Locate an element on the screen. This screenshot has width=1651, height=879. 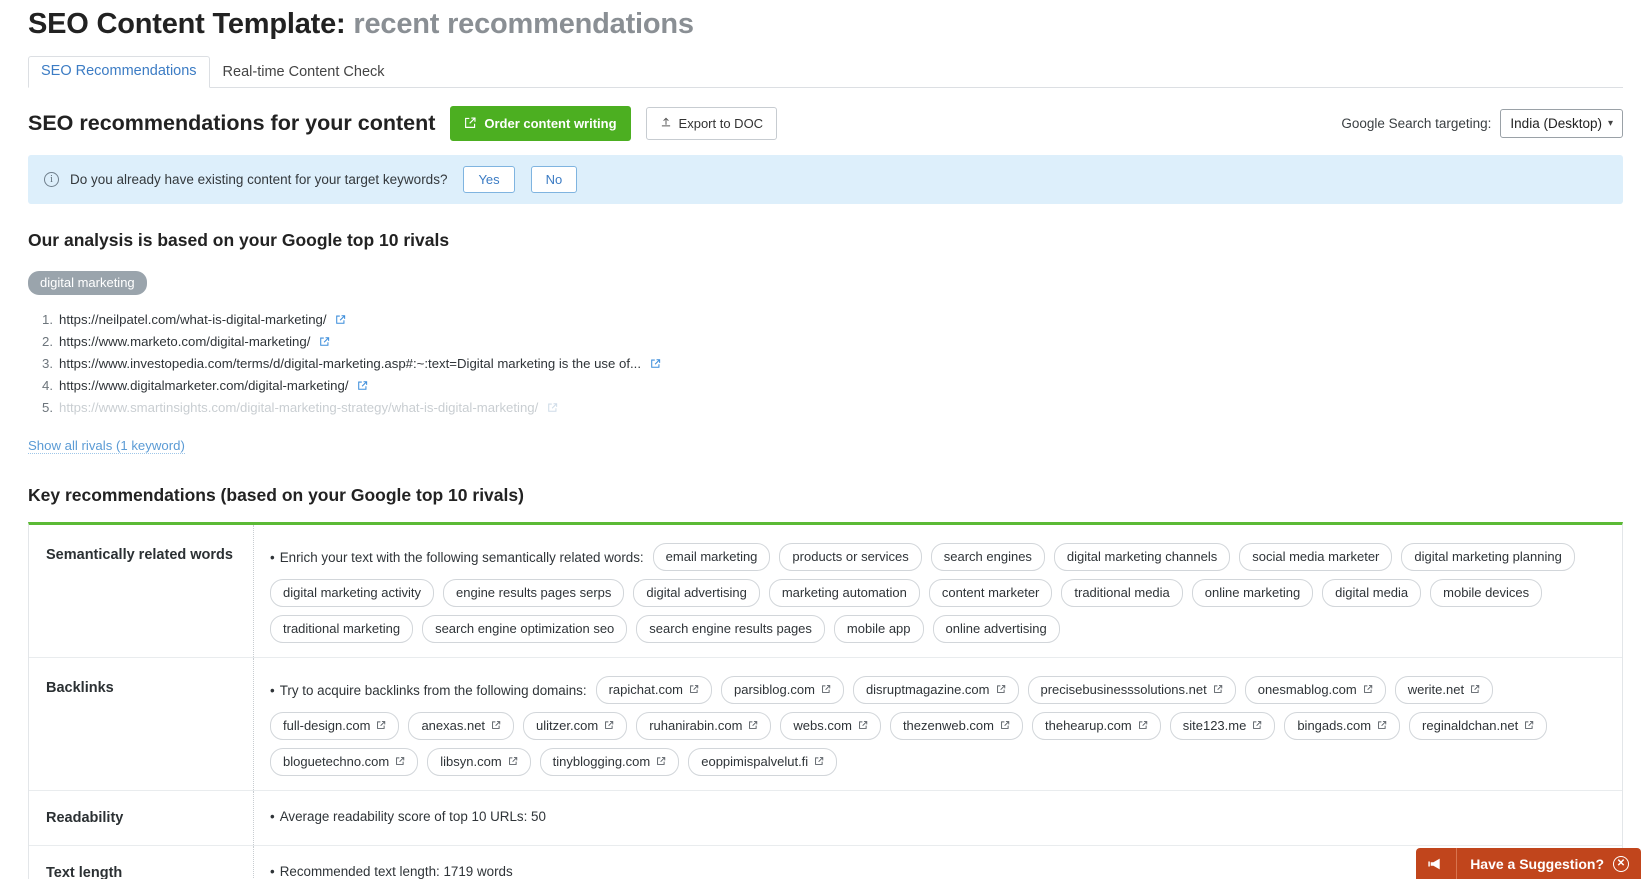
semantic-tag: social media marketer is located at coordinates (1316, 557).